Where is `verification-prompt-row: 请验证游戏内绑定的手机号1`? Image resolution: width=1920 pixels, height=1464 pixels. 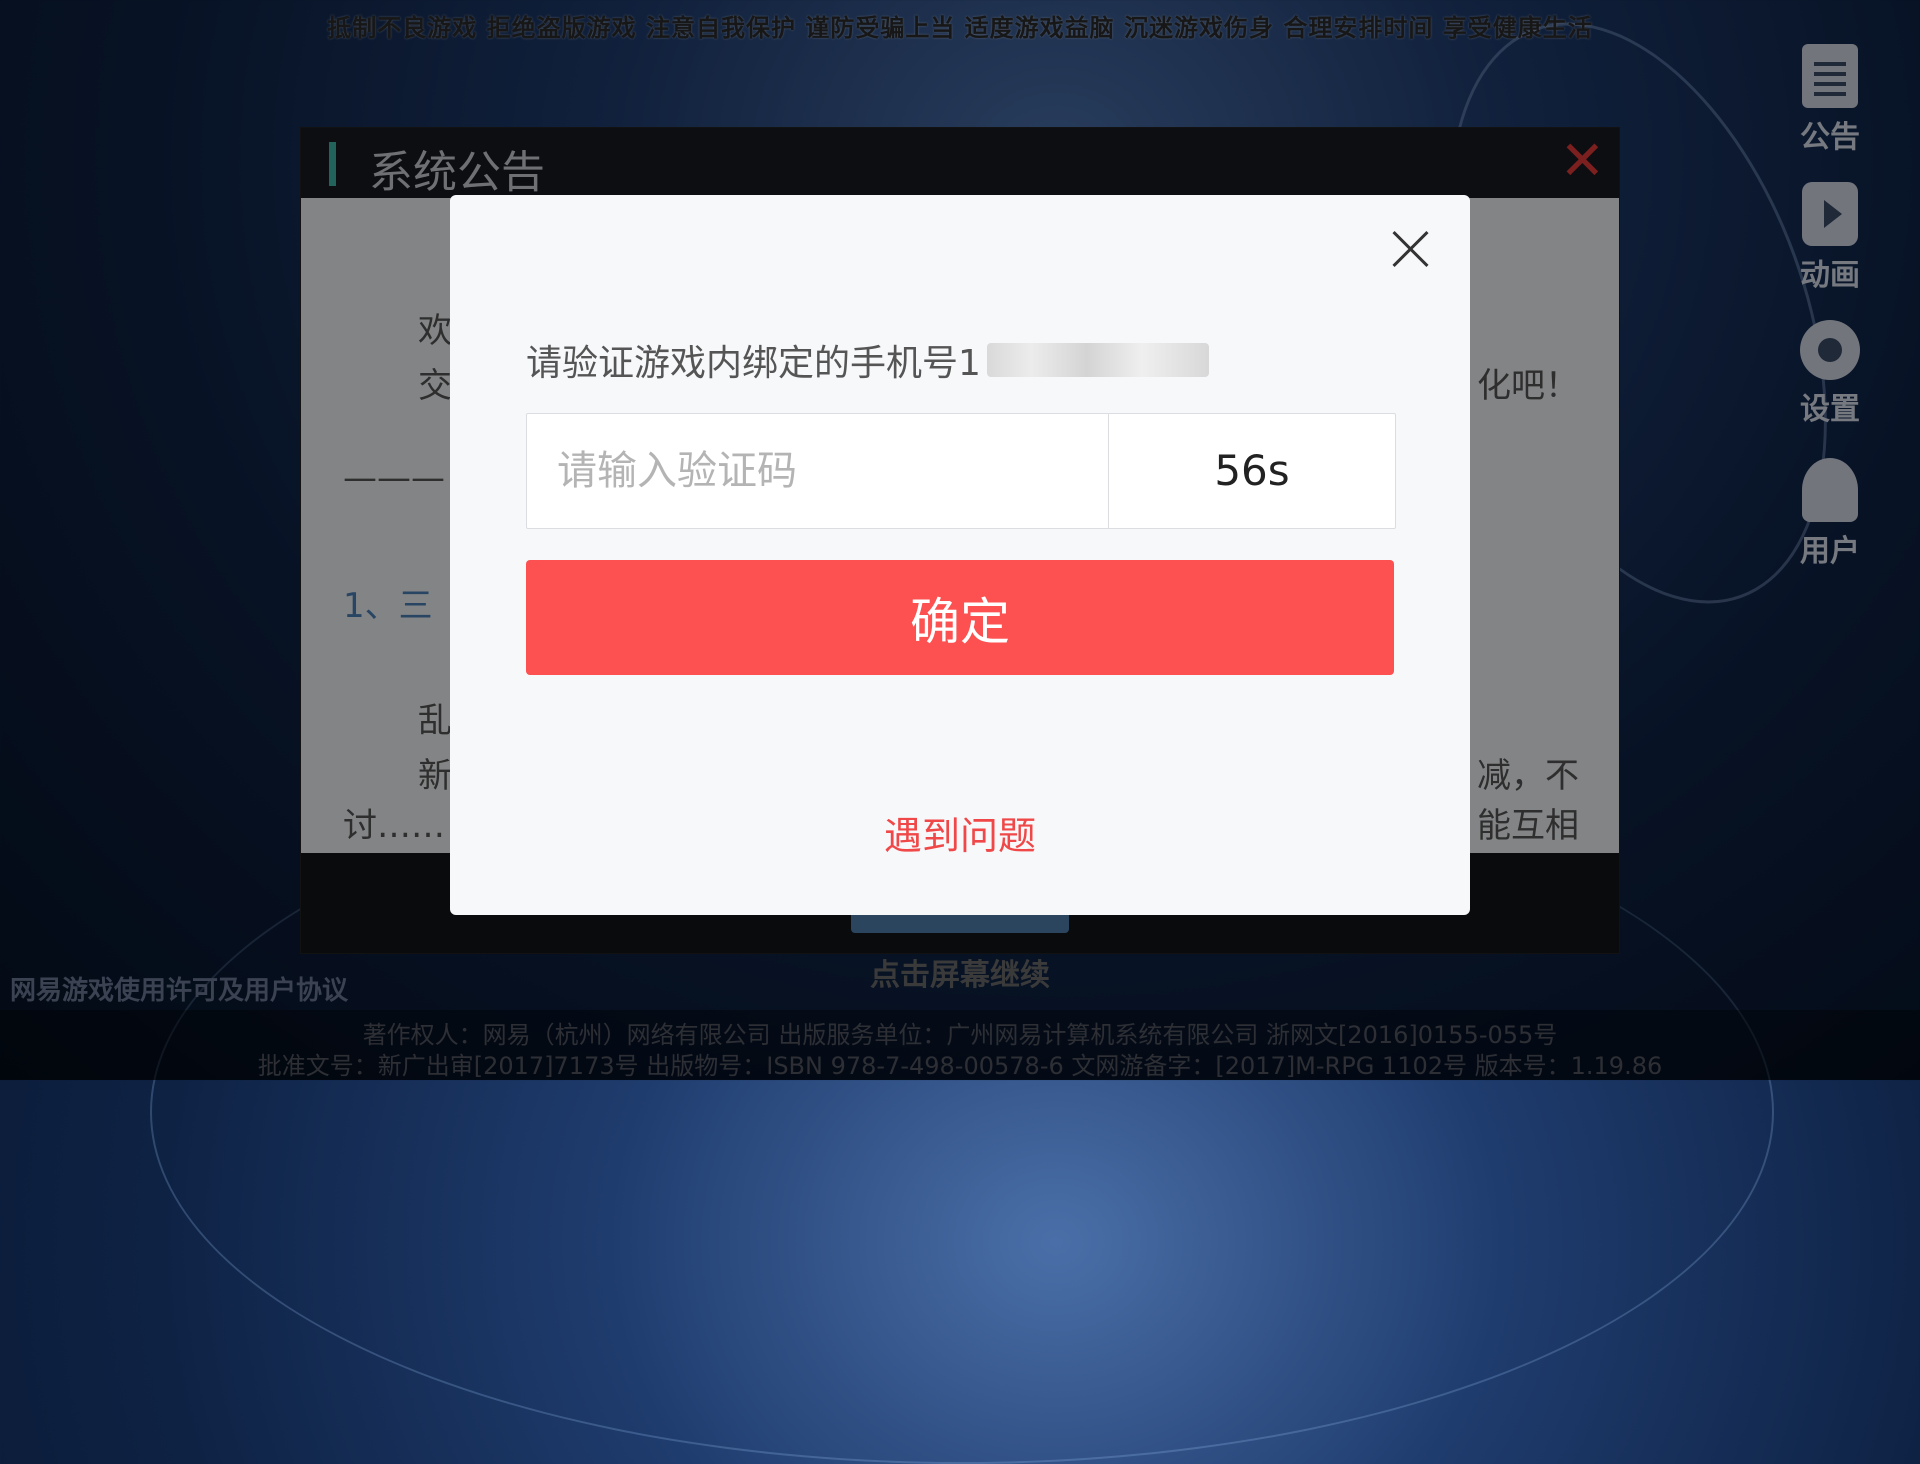 verification-prompt-row: 请验证游戏内绑定的手机号1 is located at coordinates (867, 360).